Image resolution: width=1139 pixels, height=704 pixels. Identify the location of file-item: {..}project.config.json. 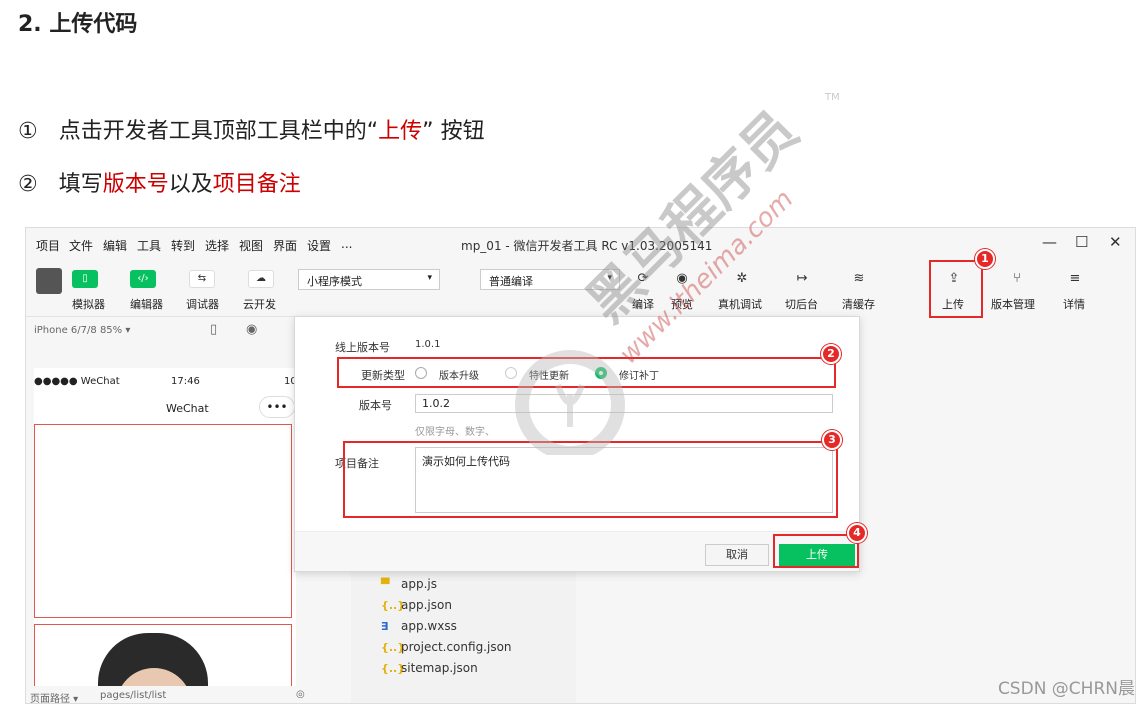
(446, 647).